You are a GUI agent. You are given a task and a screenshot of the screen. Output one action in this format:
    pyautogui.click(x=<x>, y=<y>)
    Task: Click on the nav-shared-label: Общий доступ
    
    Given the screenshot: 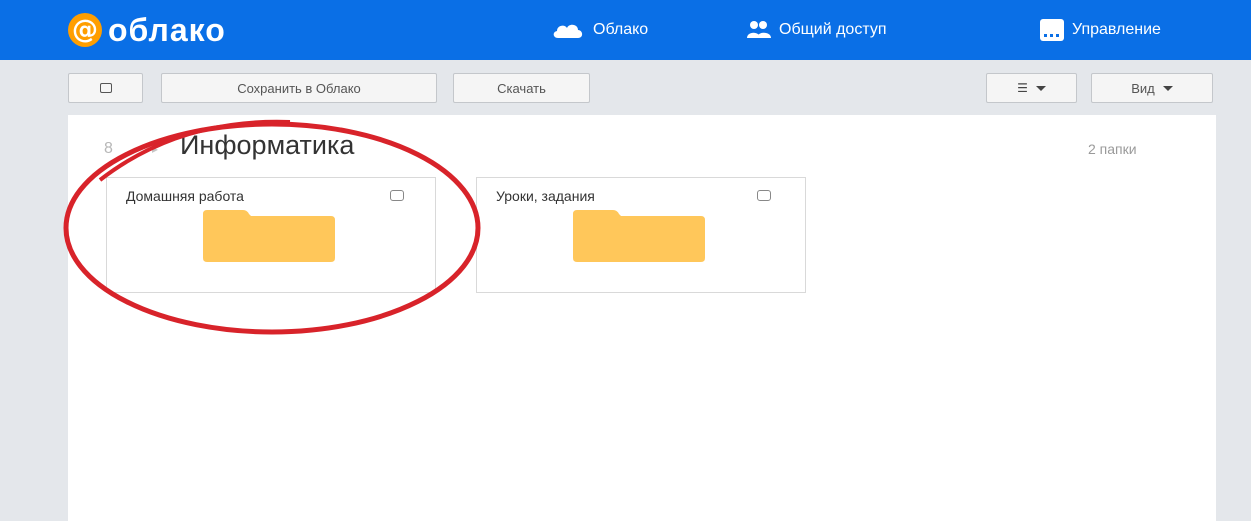 What is the action you would take?
    pyautogui.click(x=833, y=29)
    